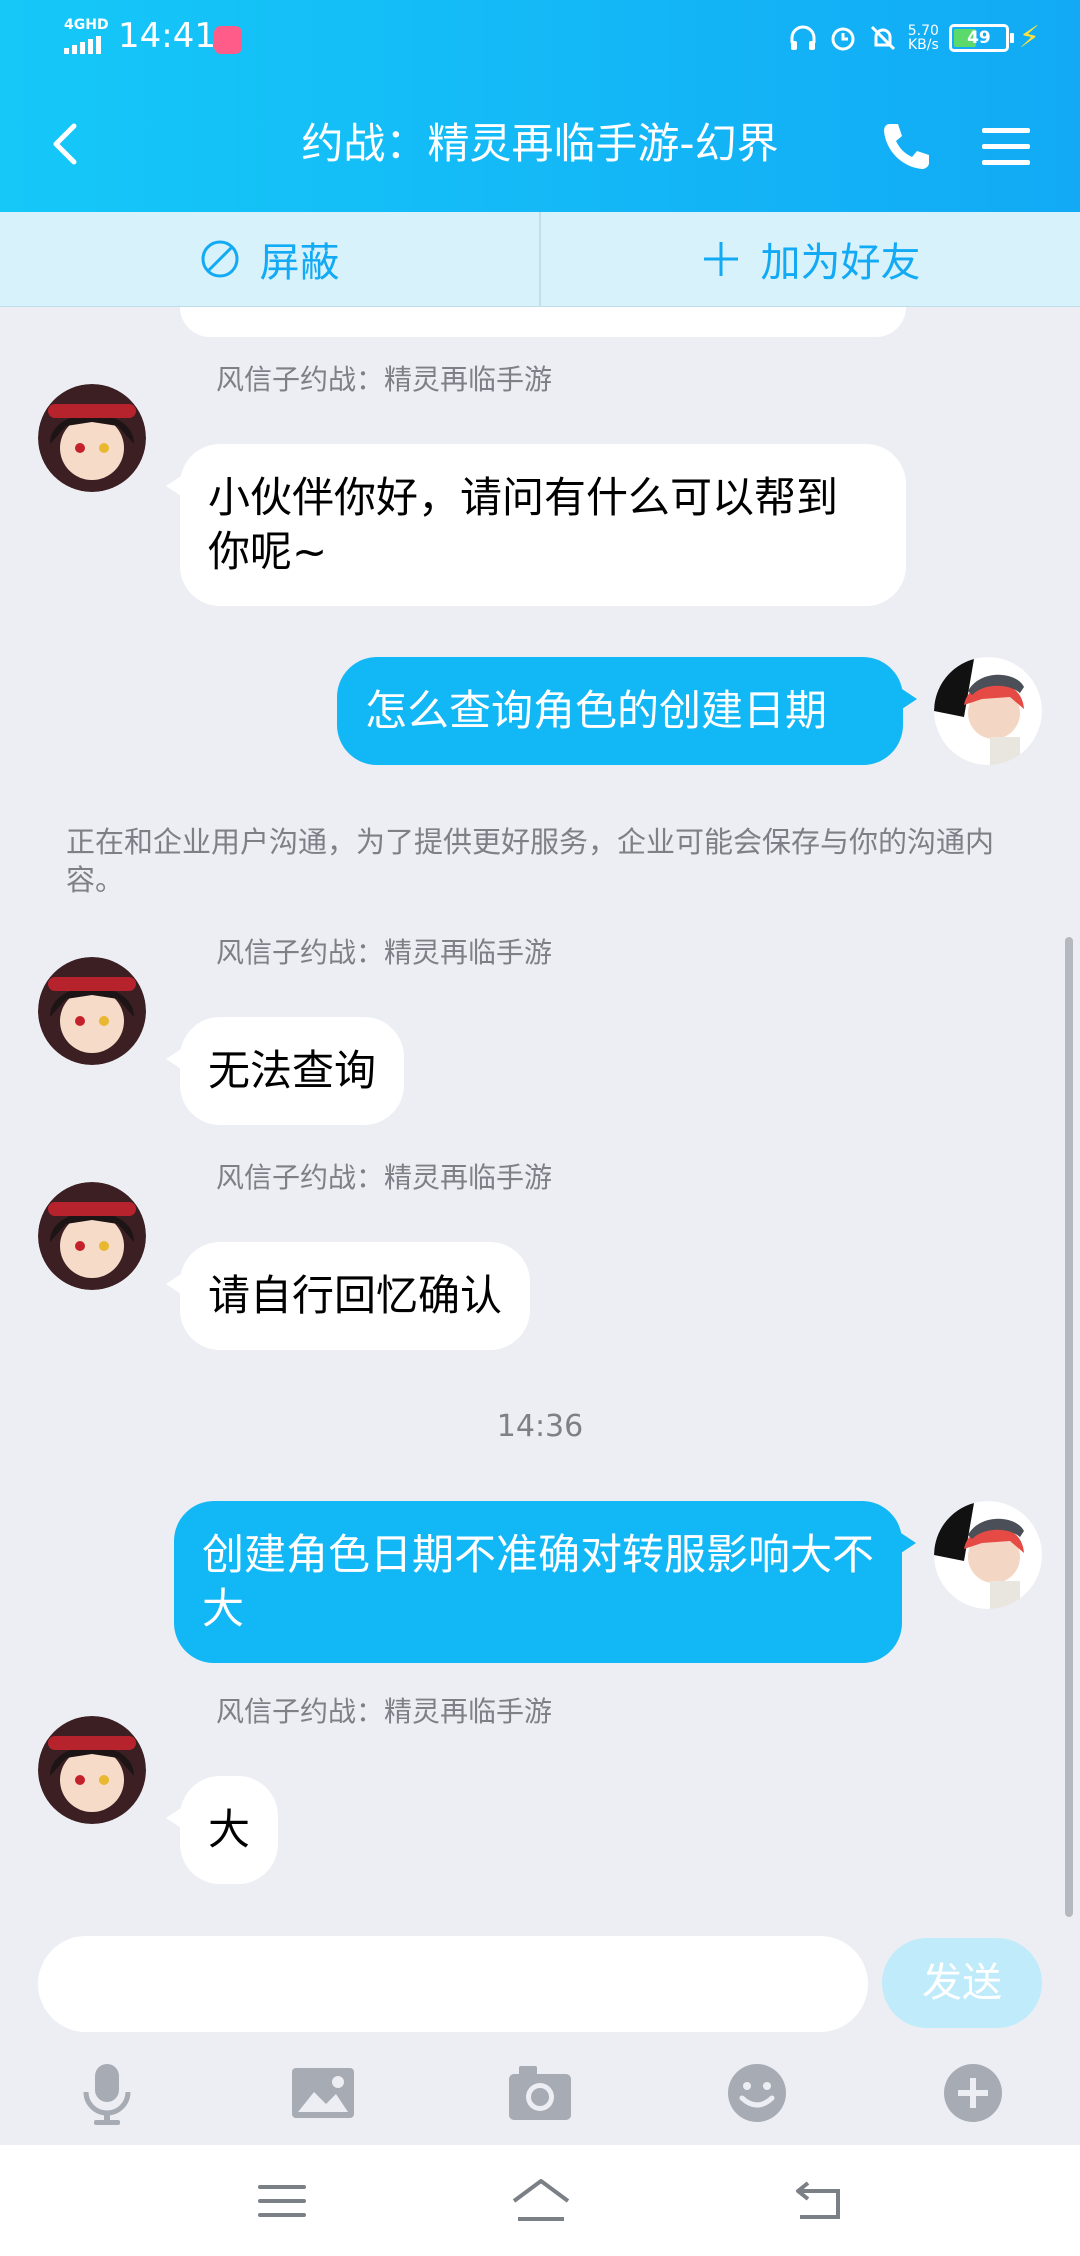 The width and height of the screenshot is (1080, 2256). What do you see at coordinates (843, 39) in the screenshot?
I see `alarm-icon` at bounding box center [843, 39].